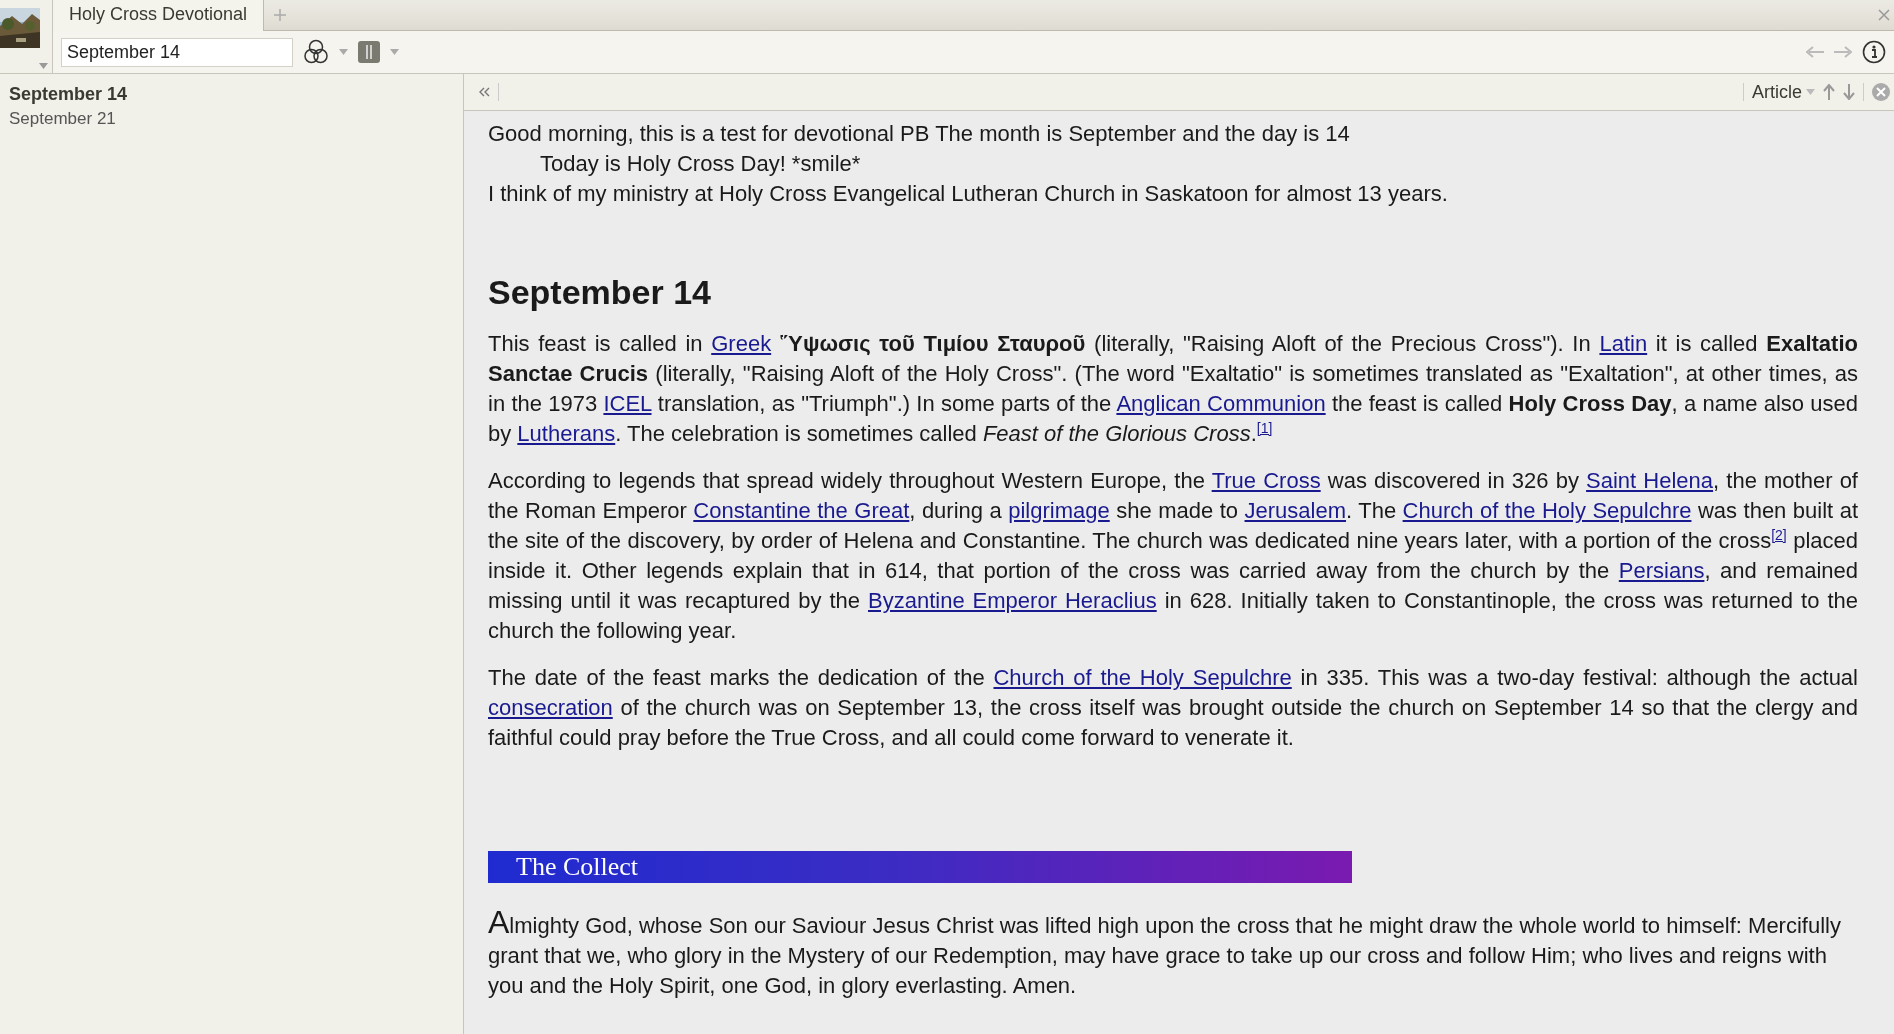 The height and width of the screenshot is (1034, 1894). Describe the element at coordinates (1059, 510) in the screenshot. I see `link: pilgrimage` at that location.